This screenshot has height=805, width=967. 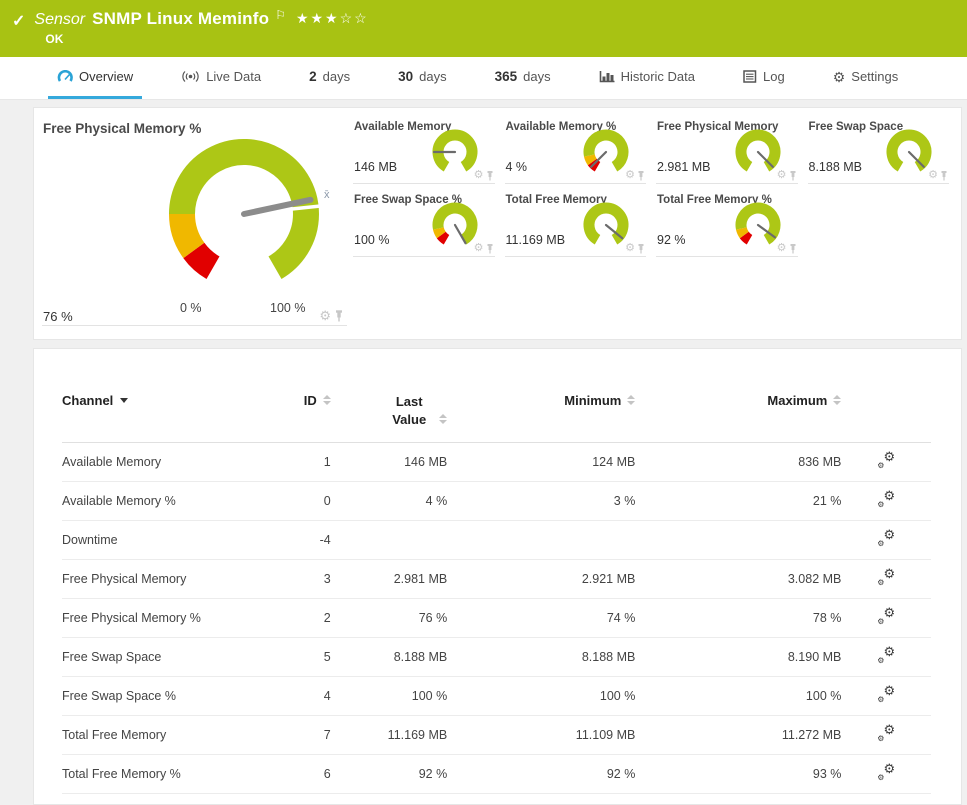 I want to click on cell-maximum: 93 %, so click(x=738, y=774).